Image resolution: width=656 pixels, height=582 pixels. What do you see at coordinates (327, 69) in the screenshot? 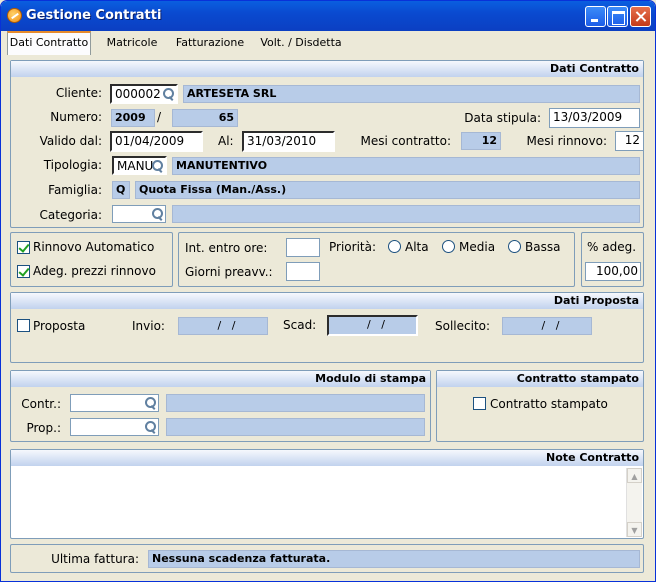
I see `contract-header: Dati Contratto` at bounding box center [327, 69].